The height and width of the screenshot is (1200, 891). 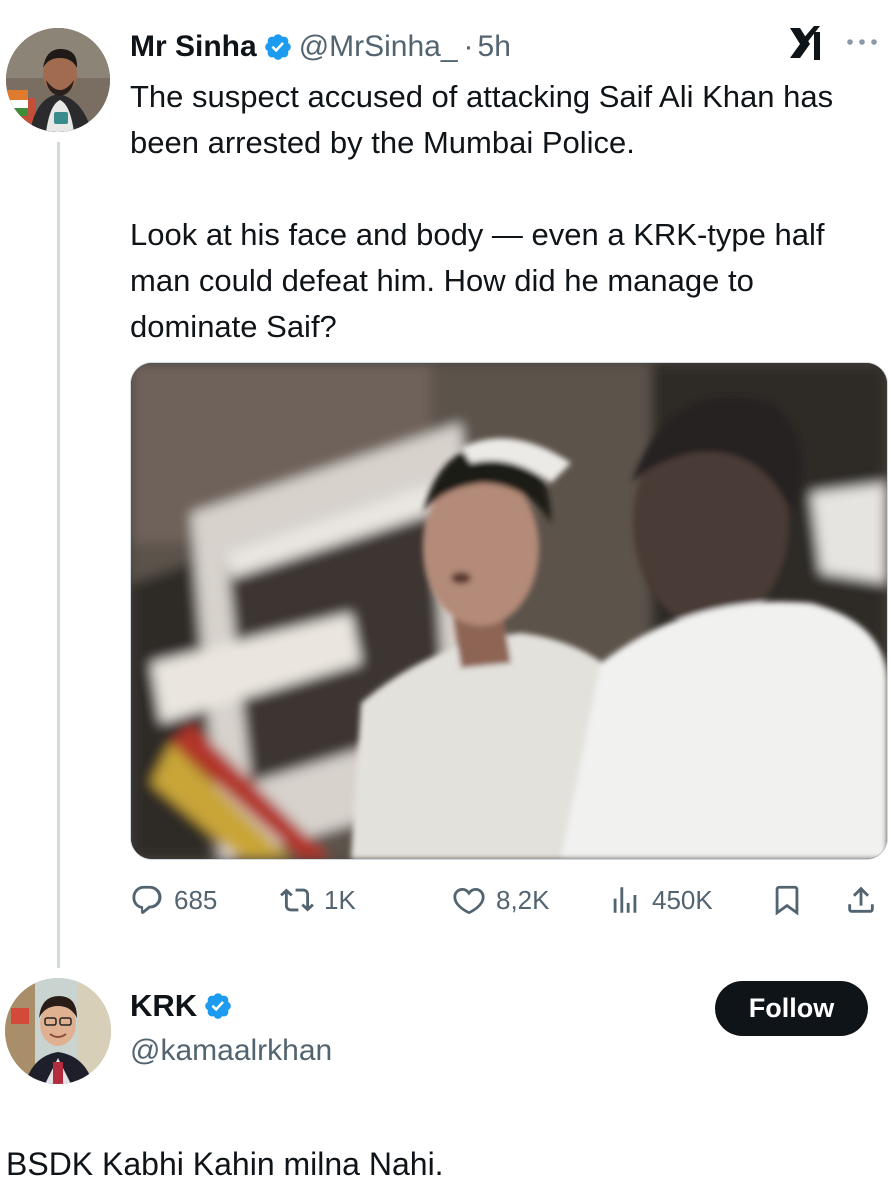 I want to click on tweet-header: Mr Sinha @MrSinha_ · 5h, so click(x=320, y=47).